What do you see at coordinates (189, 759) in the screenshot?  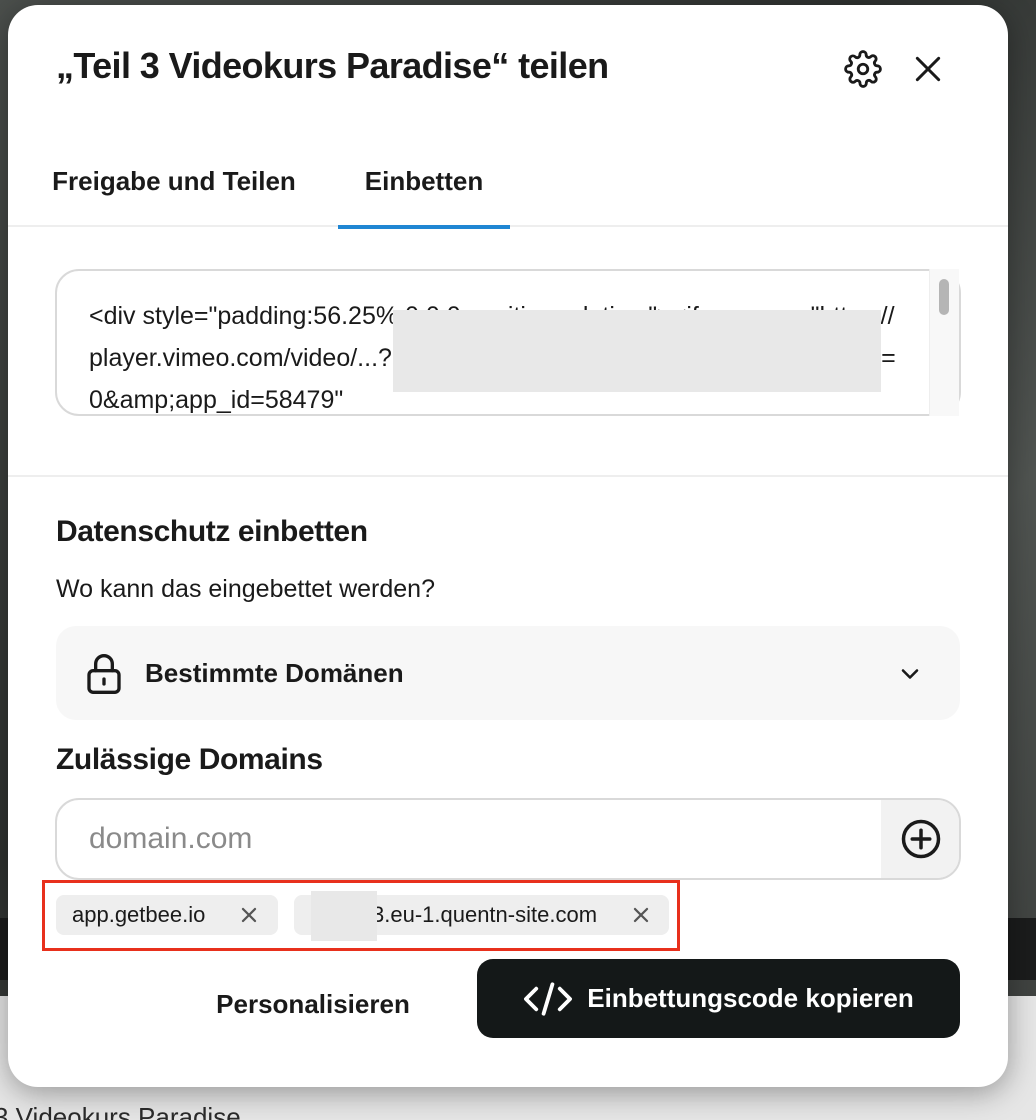 I see `allowed-domains-heading: Zulässige Domains` at bounding box center [189, 759].